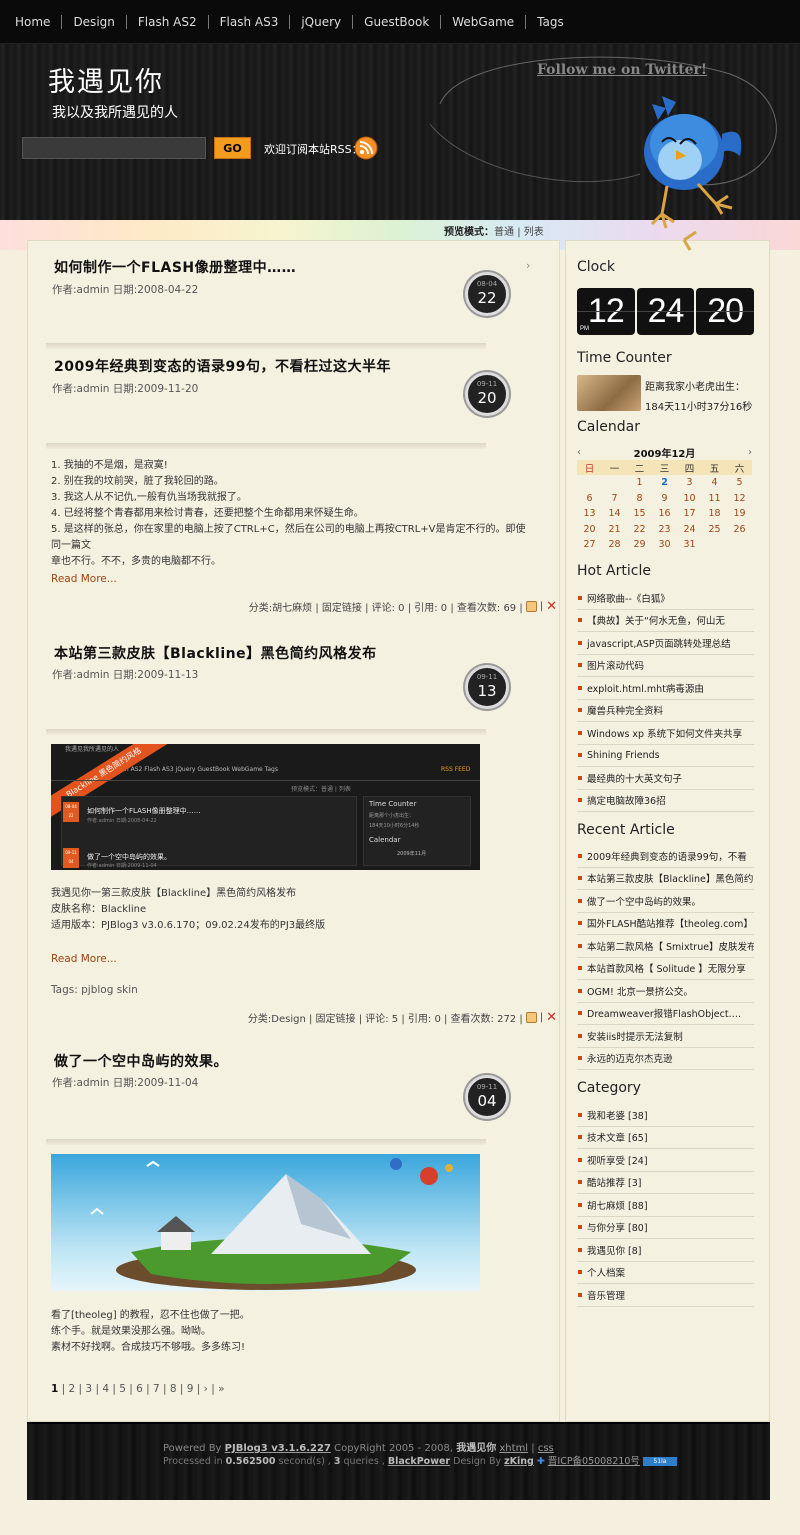  Describe the element at coordinates (664, 514) in the screenshot. I see `calendar-day: 16` at that location.